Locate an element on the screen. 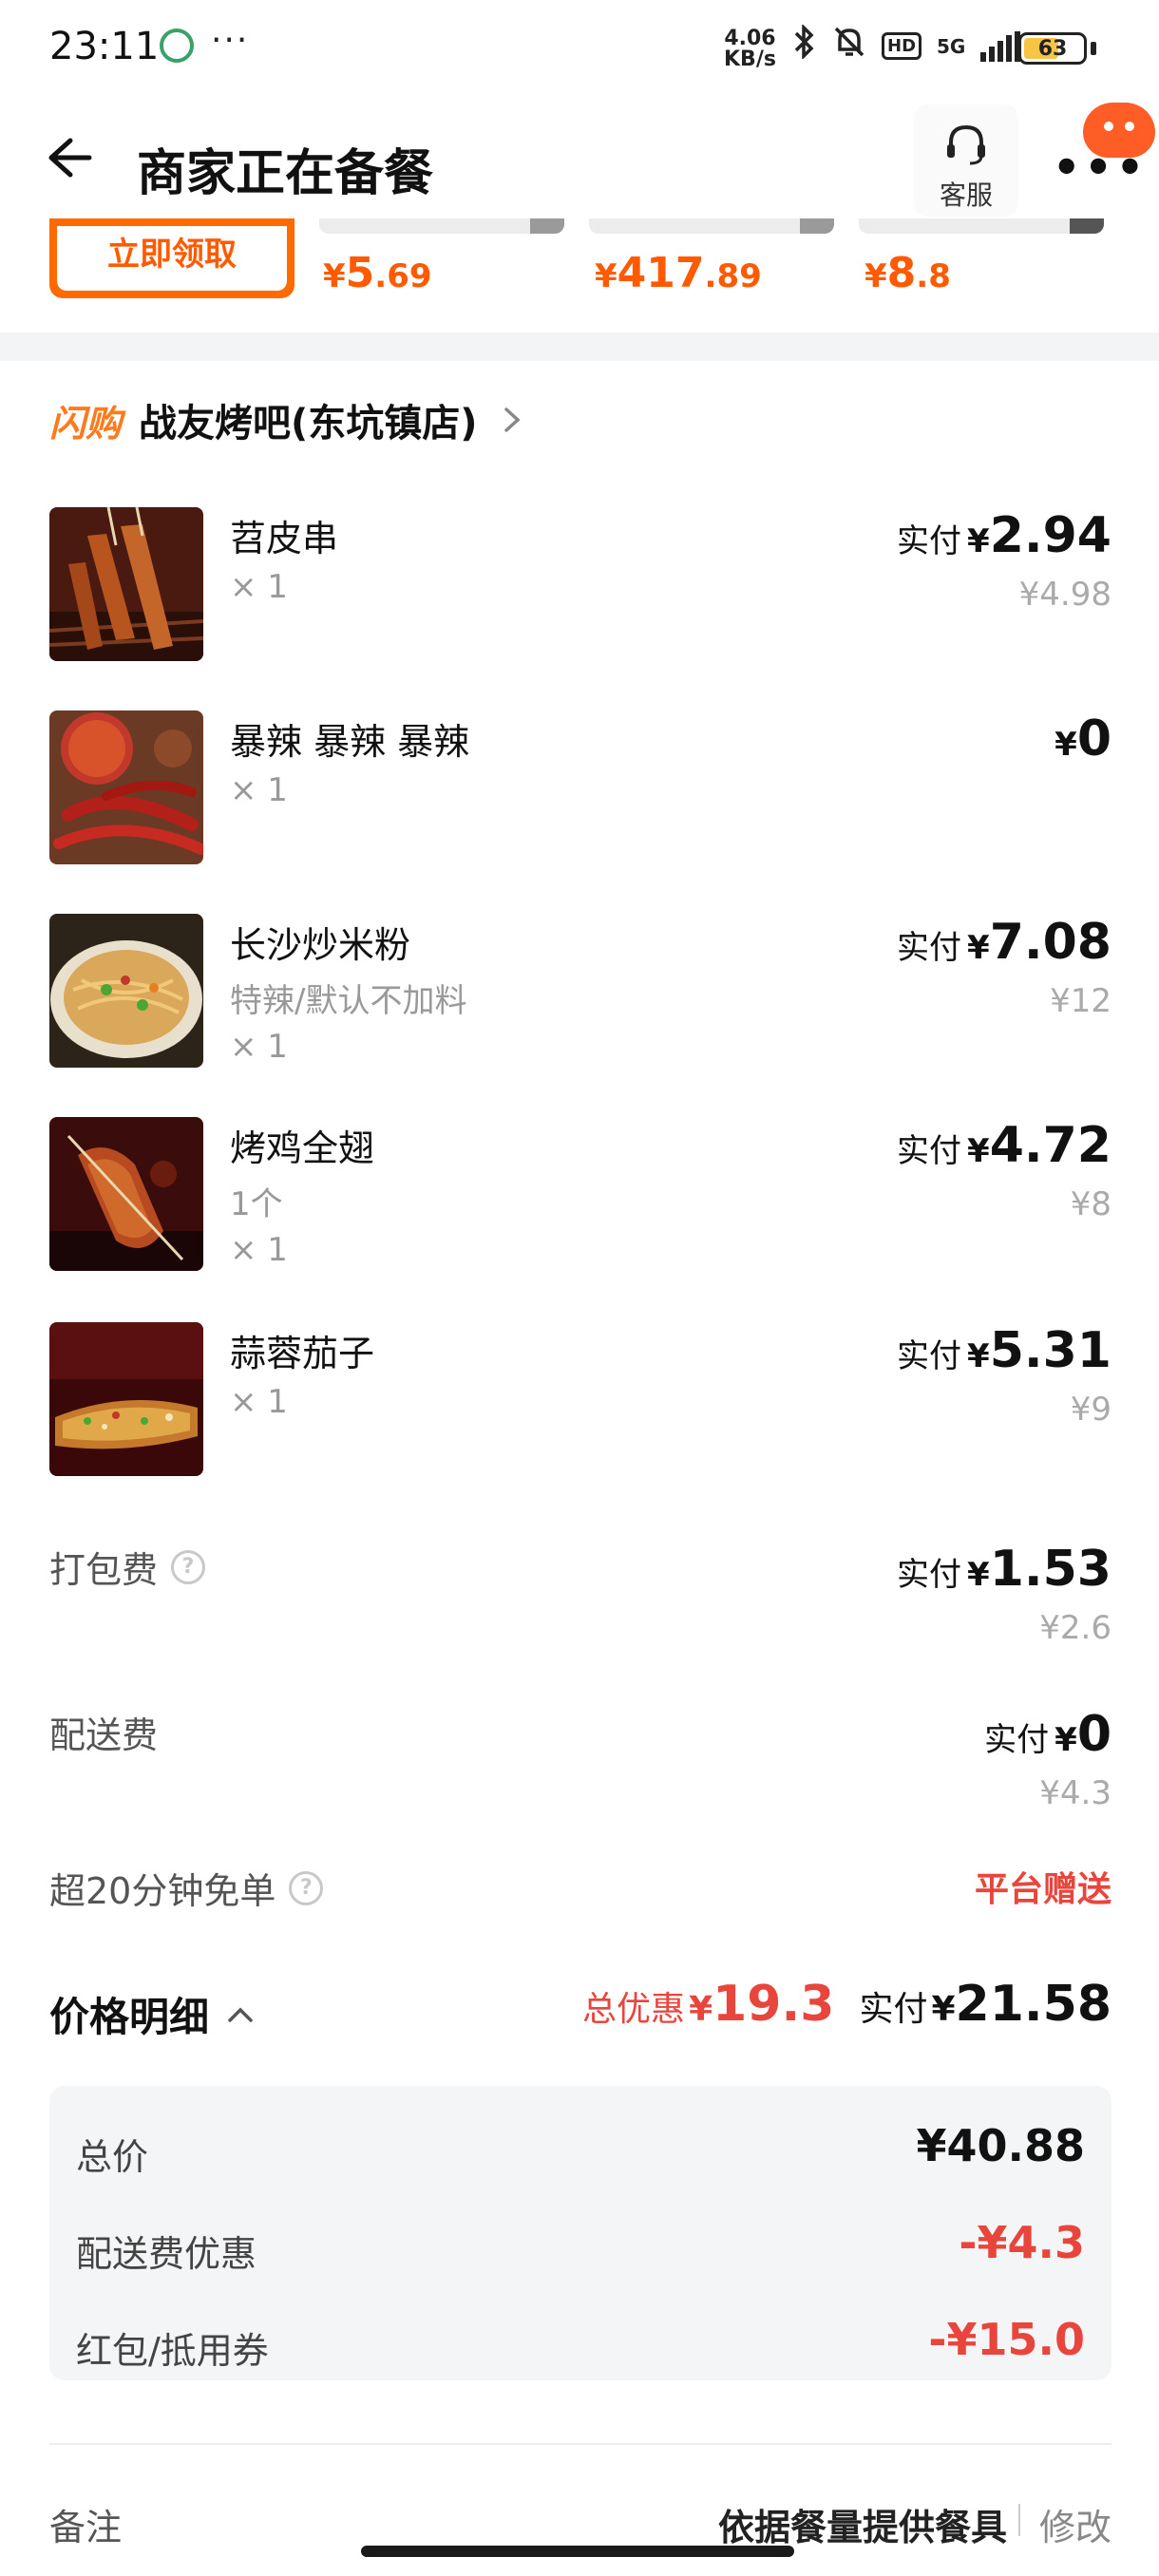 The image size is (1159, 2576). price-line-value: -¥4.3 is located at coordinates (1022, 2242).